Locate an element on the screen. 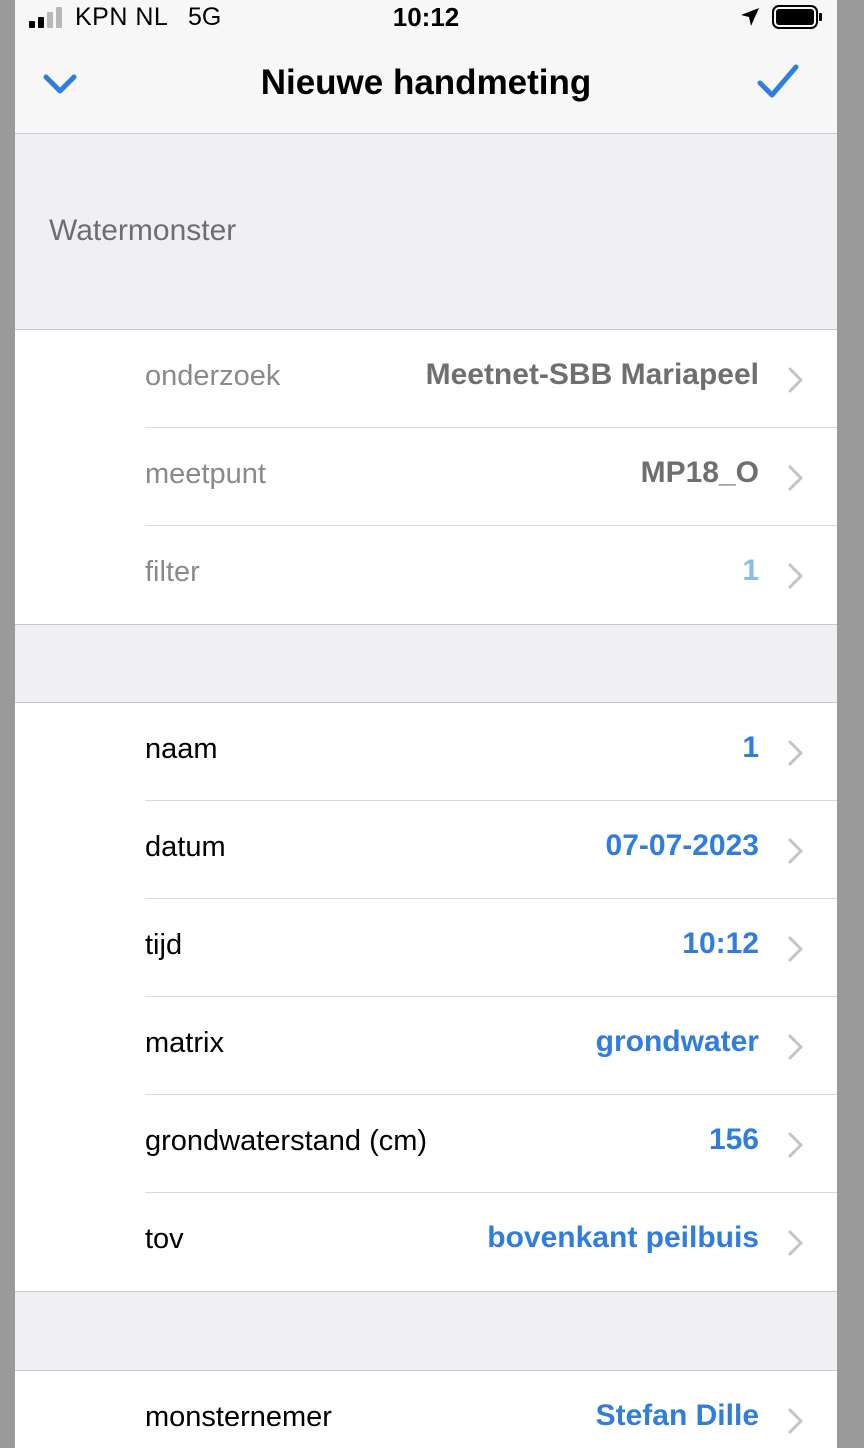 The height and width of the screenshot is (1448, 864). navigation-bar: Nieuwe handmeting is located at coordinates (426, 85).